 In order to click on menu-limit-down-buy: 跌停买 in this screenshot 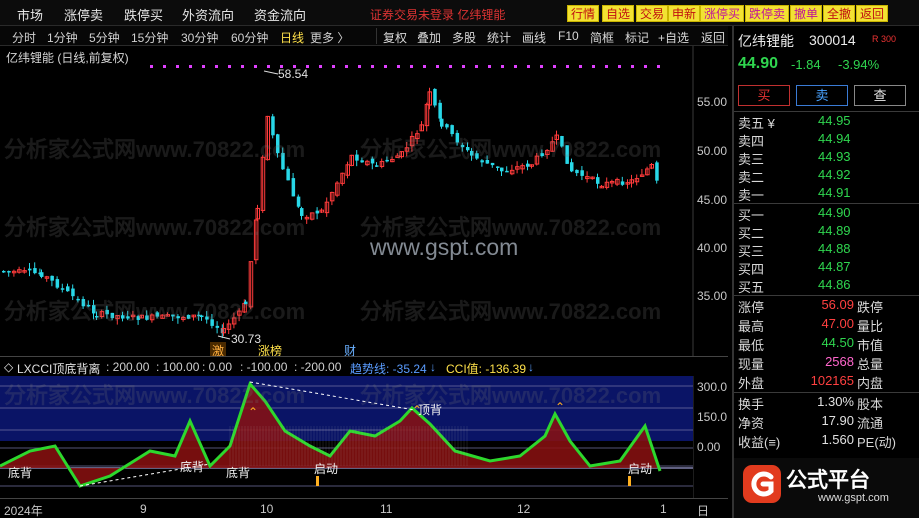, I will do `click(143, 14)`.